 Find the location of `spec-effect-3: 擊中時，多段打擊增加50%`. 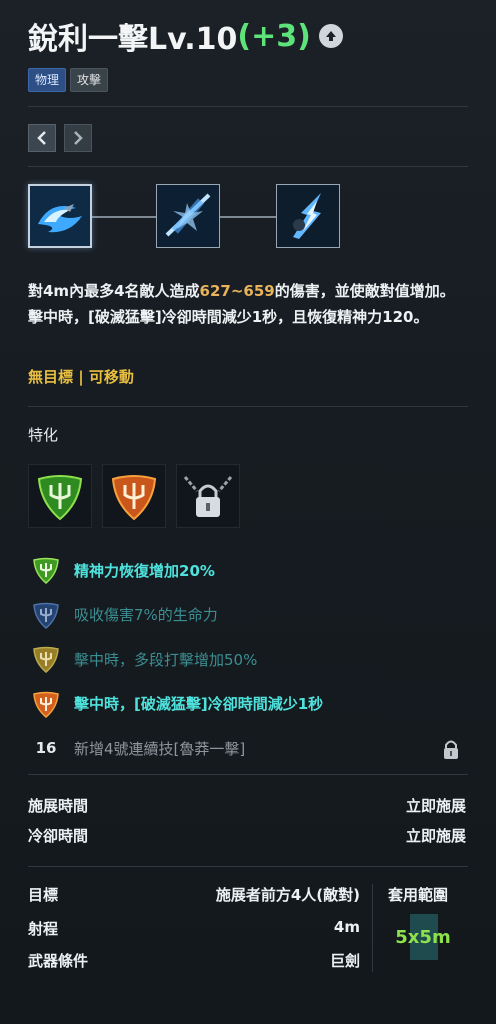

spec-effect-3: 擊中時，多段打擊增加50% is located at coordinates (250, 659).